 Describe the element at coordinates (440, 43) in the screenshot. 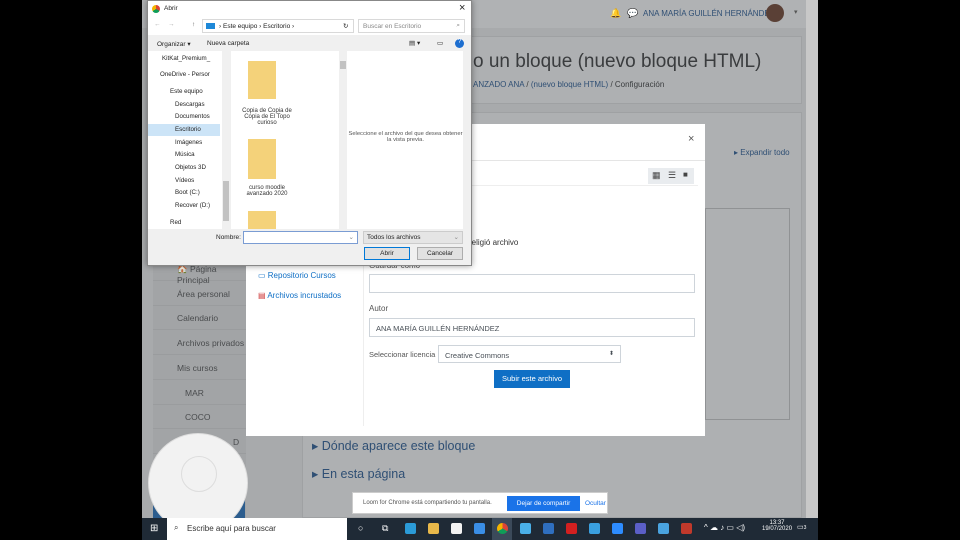

I see `preview-pane-icon: ▭` at that location.